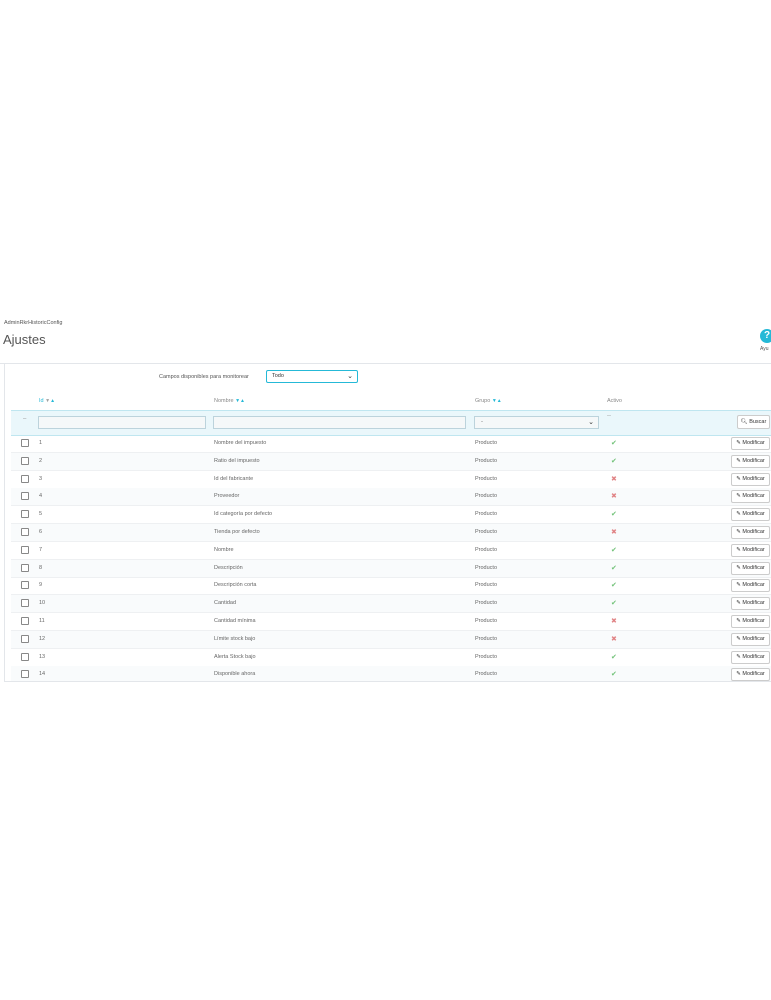 The height and width of the screenshot is (1000, 771). Describe the element at coordinates (243, 514) in the screenshot. I see `row-name: Id categoría por defecto` at that location.